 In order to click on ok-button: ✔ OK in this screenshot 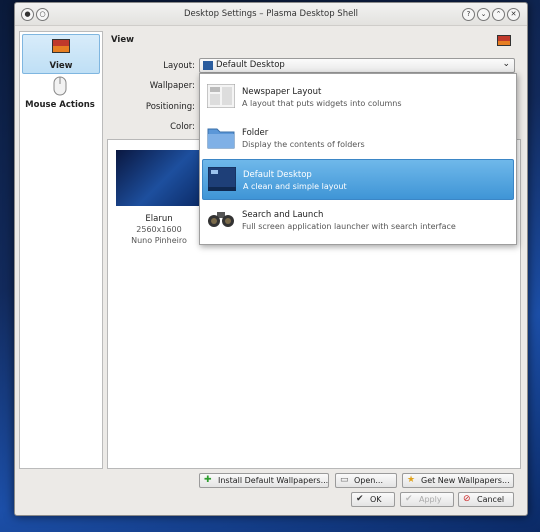, I will do `click(373, 499)`.